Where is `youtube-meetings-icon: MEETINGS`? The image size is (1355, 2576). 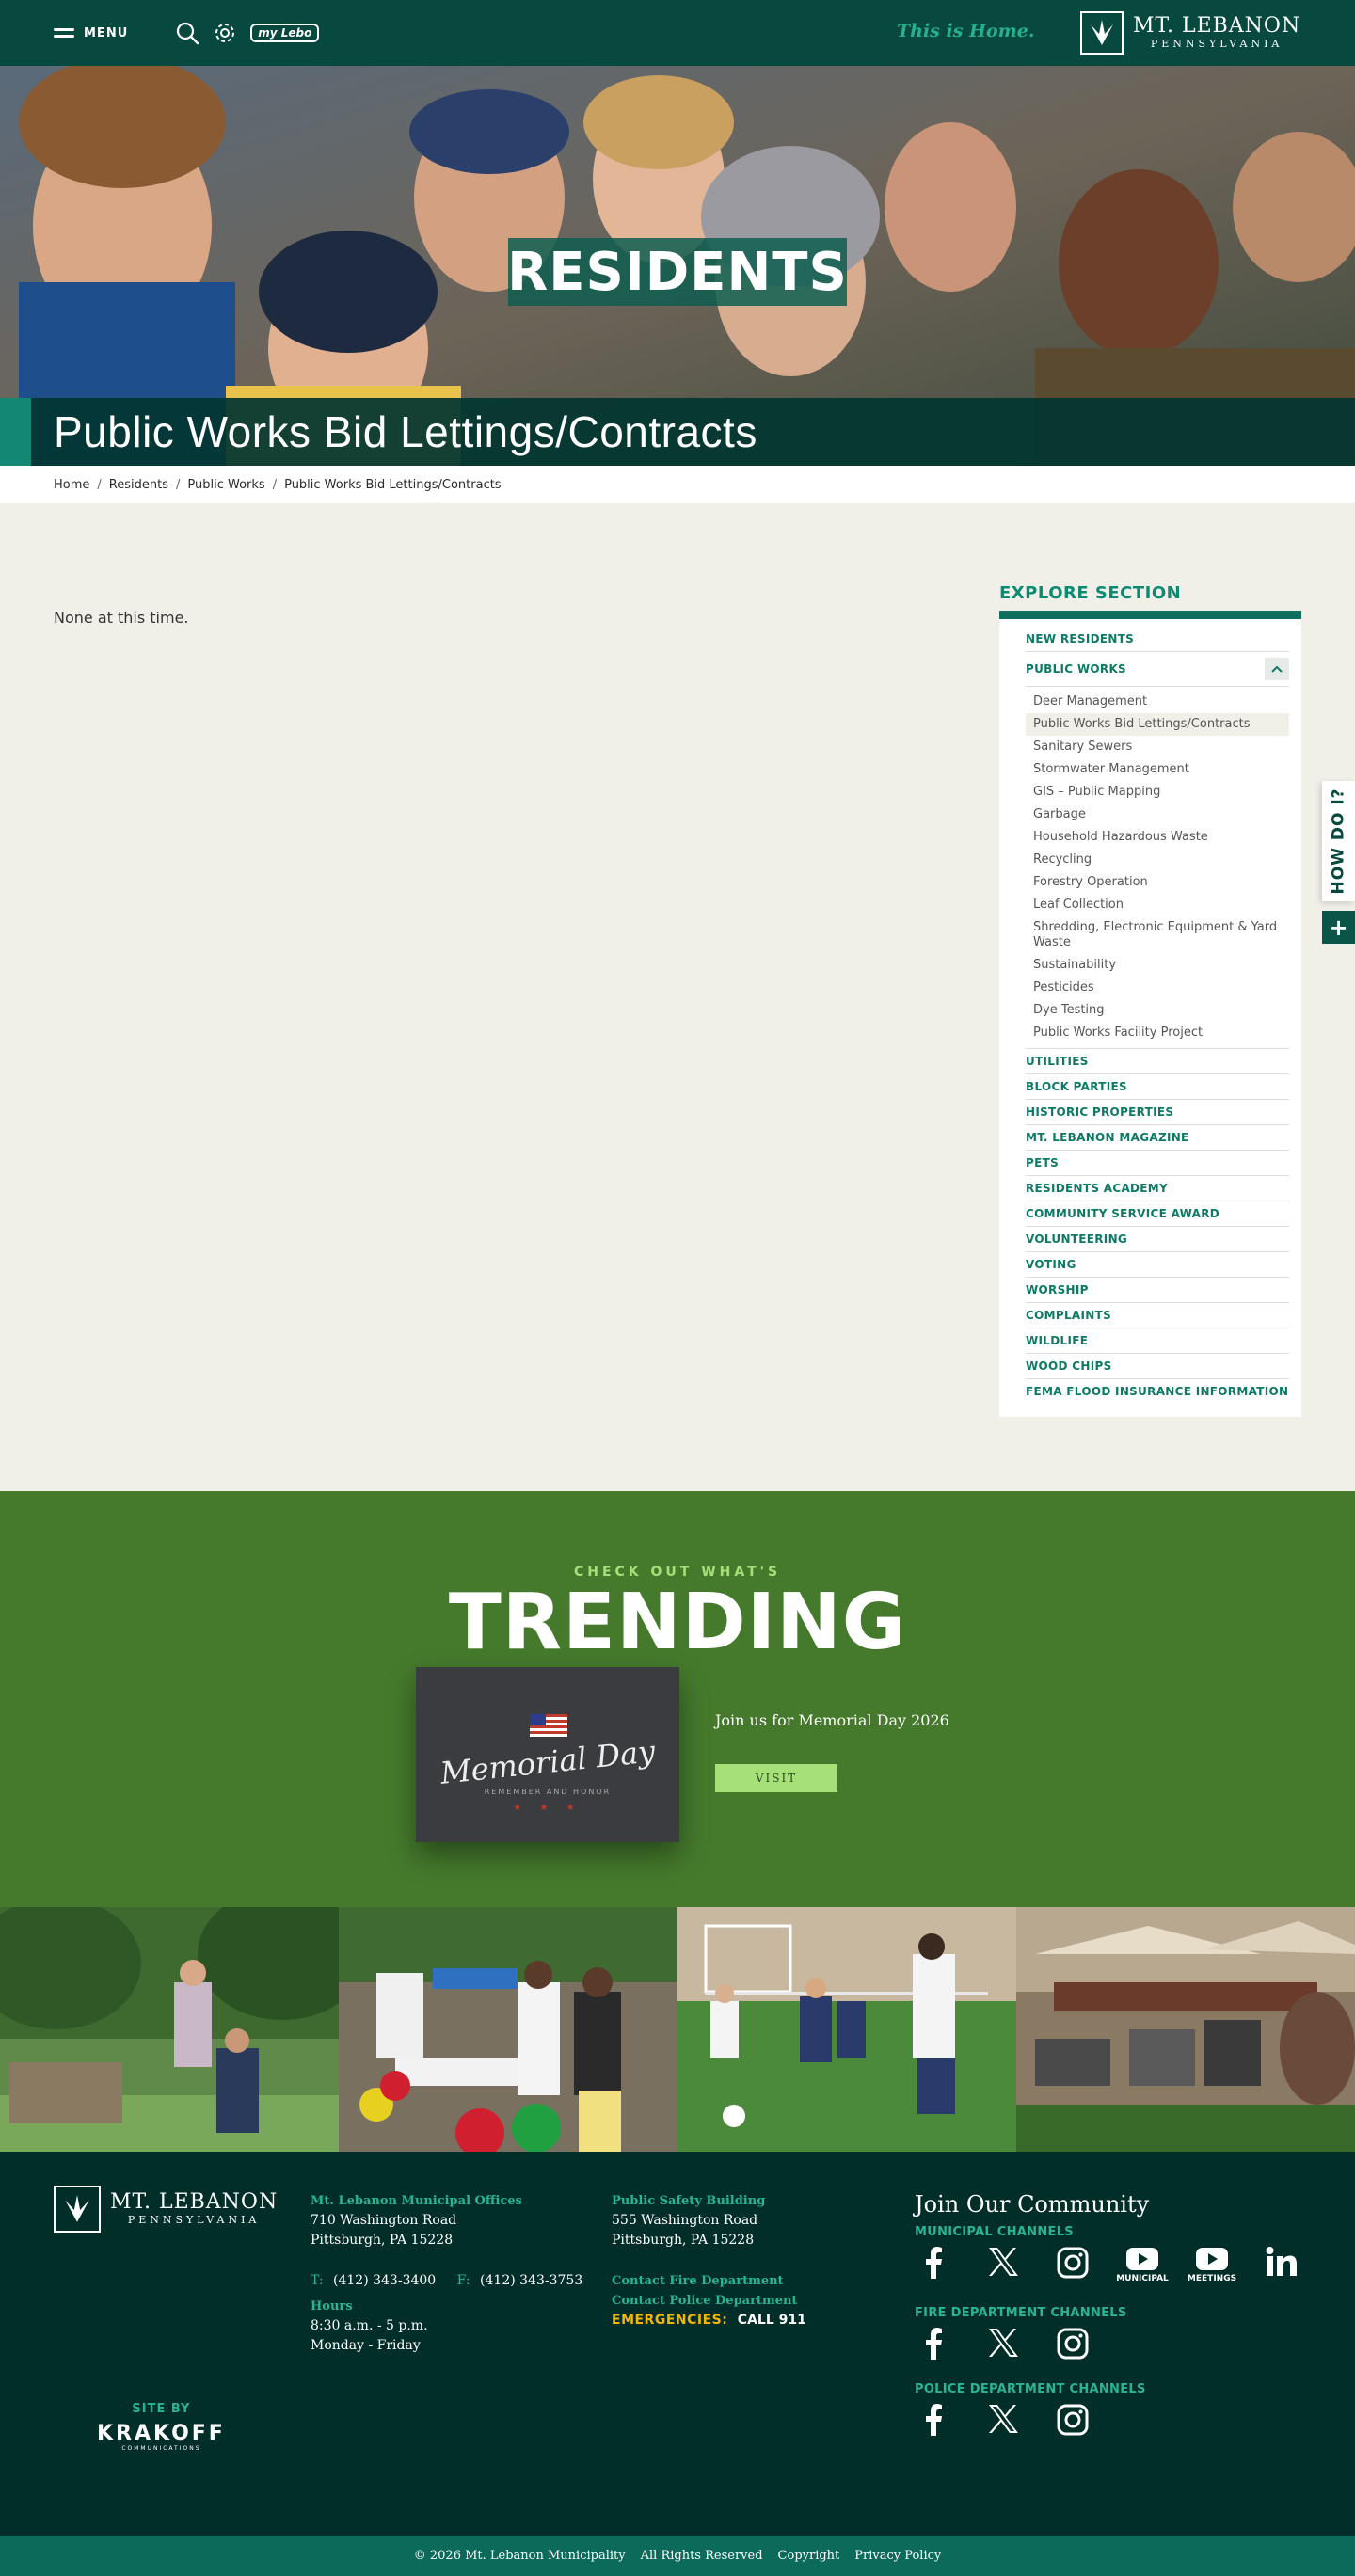
youtube-meetings-icon: MEETINGS is located at coordinates (1212, 2265).